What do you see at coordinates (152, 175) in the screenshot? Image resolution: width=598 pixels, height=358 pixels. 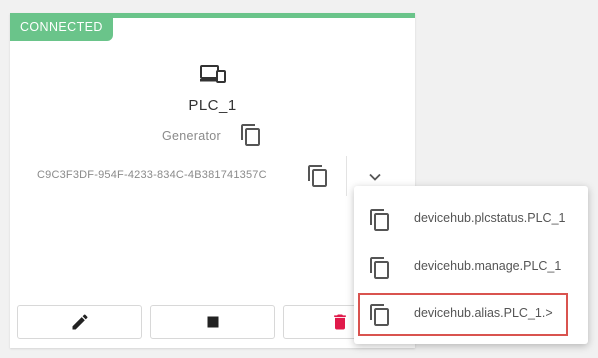 I see `device-uuid: C9C3F3DF-954F-4233-834C-4B381741357C` at bounding box center [152, 175].